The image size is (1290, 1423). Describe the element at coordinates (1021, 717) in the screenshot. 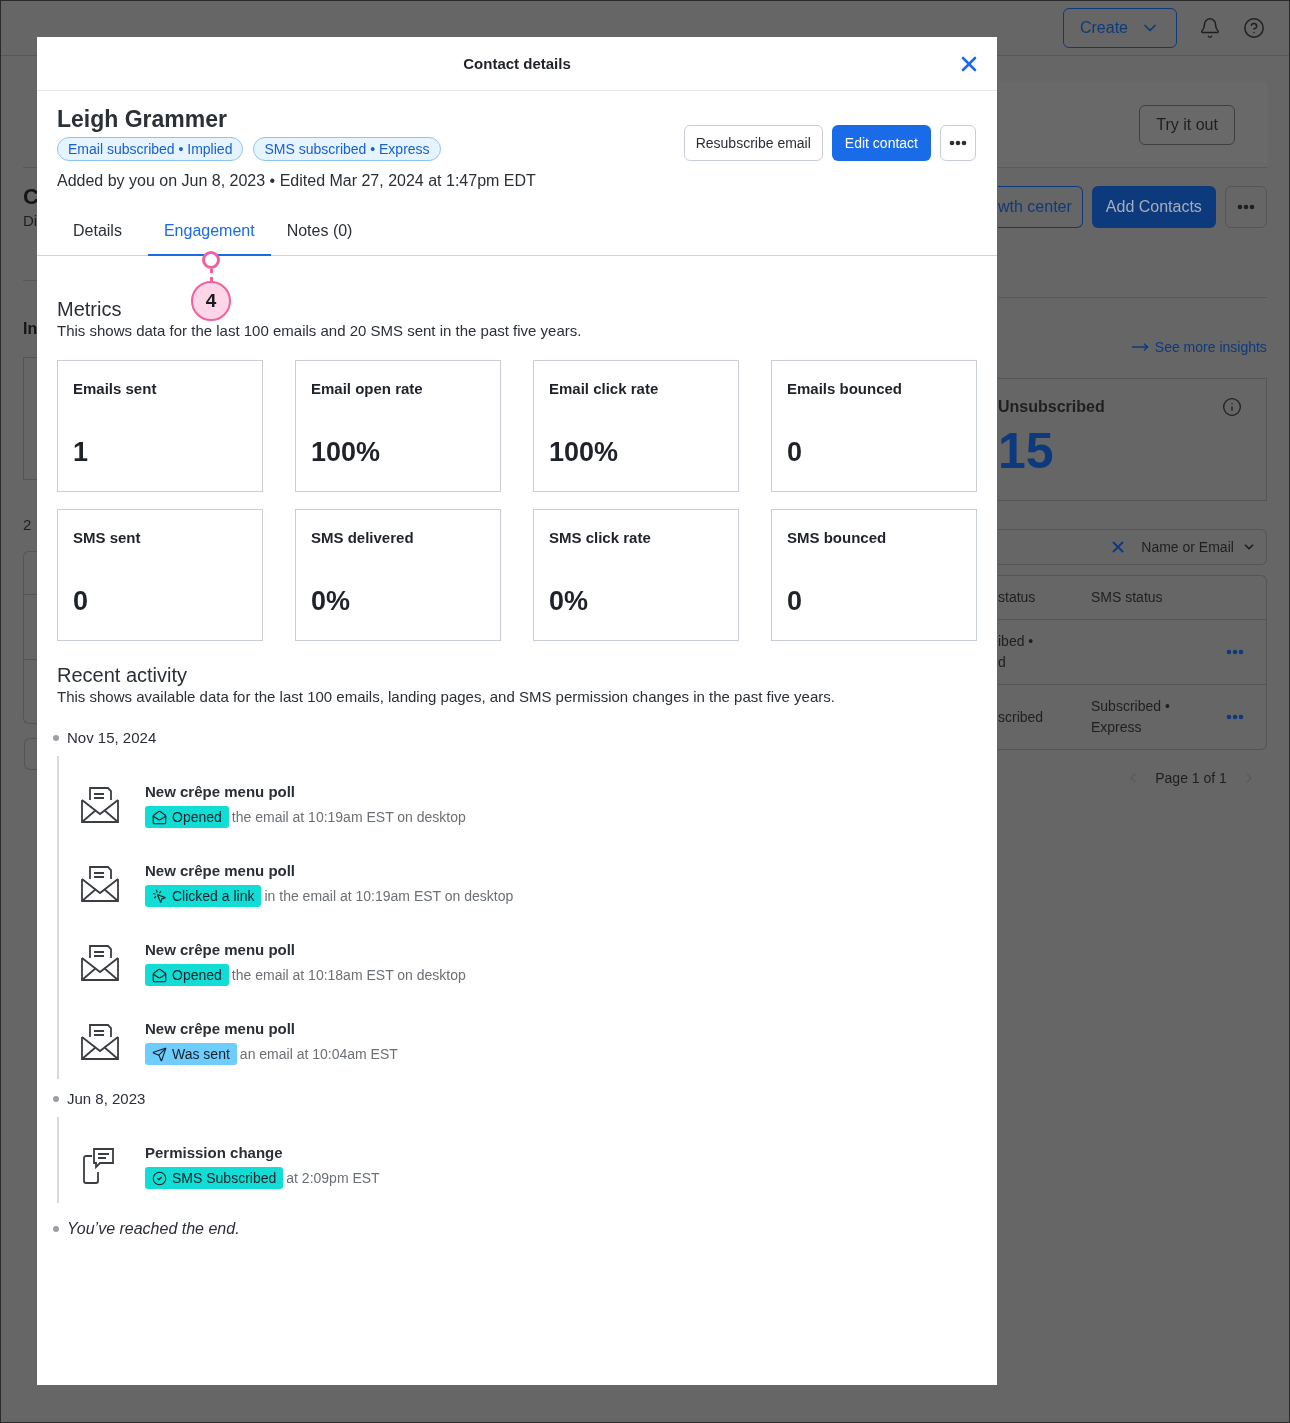

I see `table-cell-text: scribed` at that location.